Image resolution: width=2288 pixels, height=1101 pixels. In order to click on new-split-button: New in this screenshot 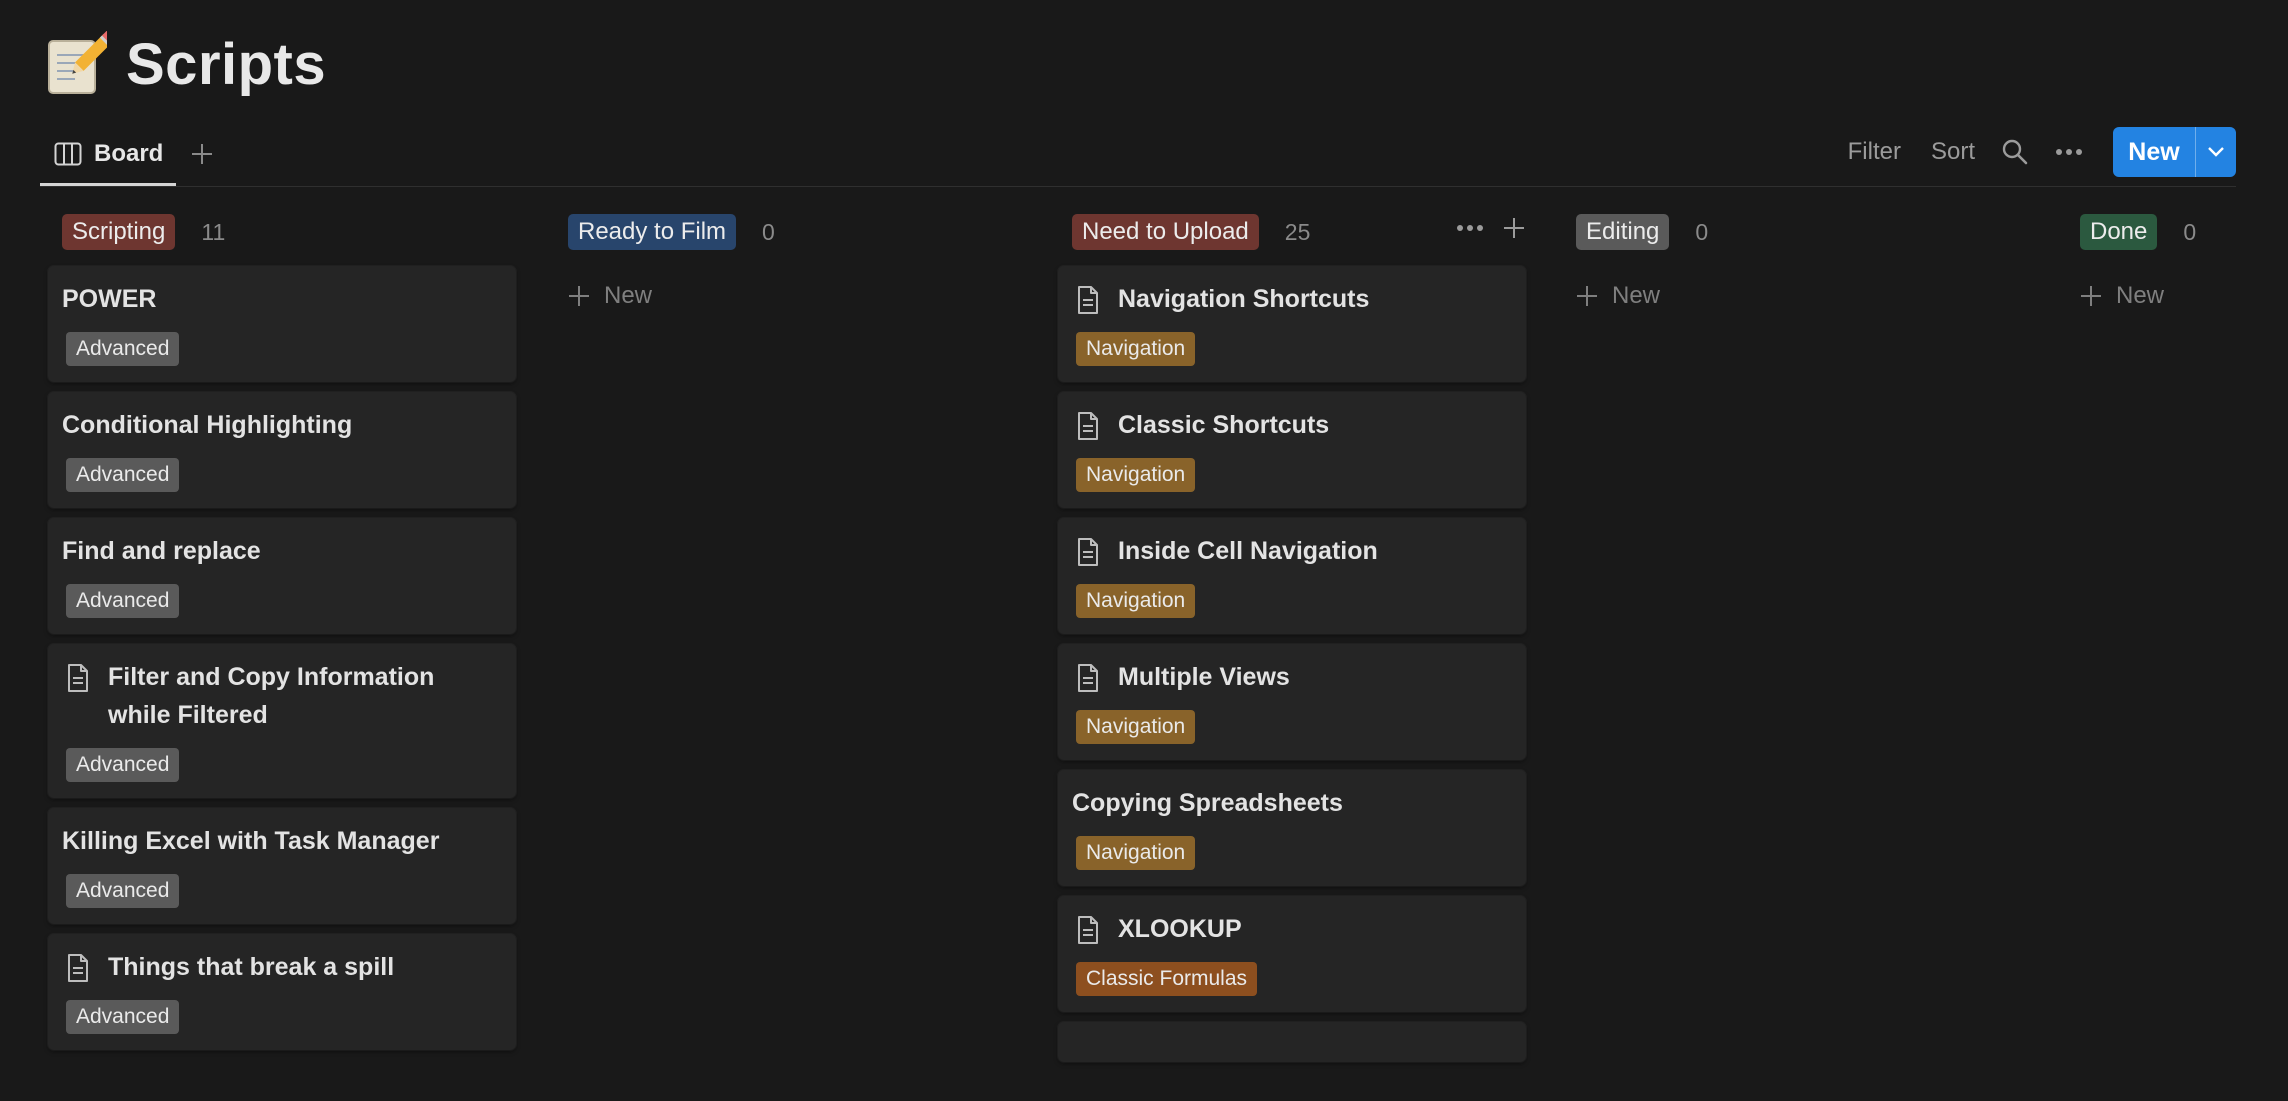, I will do `click(2174, 152)`.